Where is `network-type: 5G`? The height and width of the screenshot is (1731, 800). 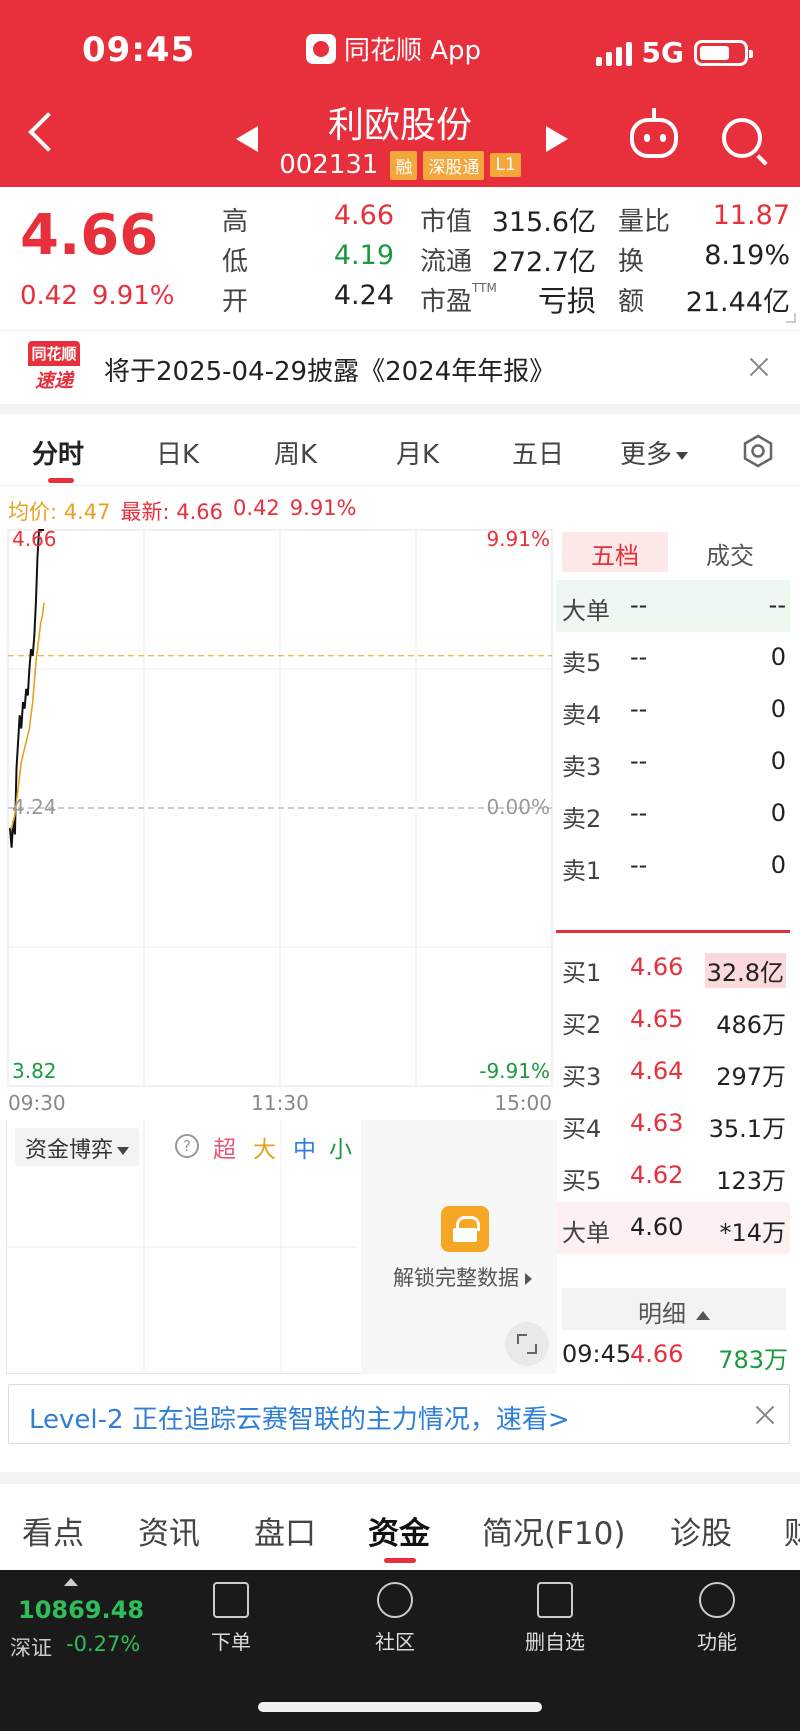 network-type: 5G is located at coordinates (662, 52).